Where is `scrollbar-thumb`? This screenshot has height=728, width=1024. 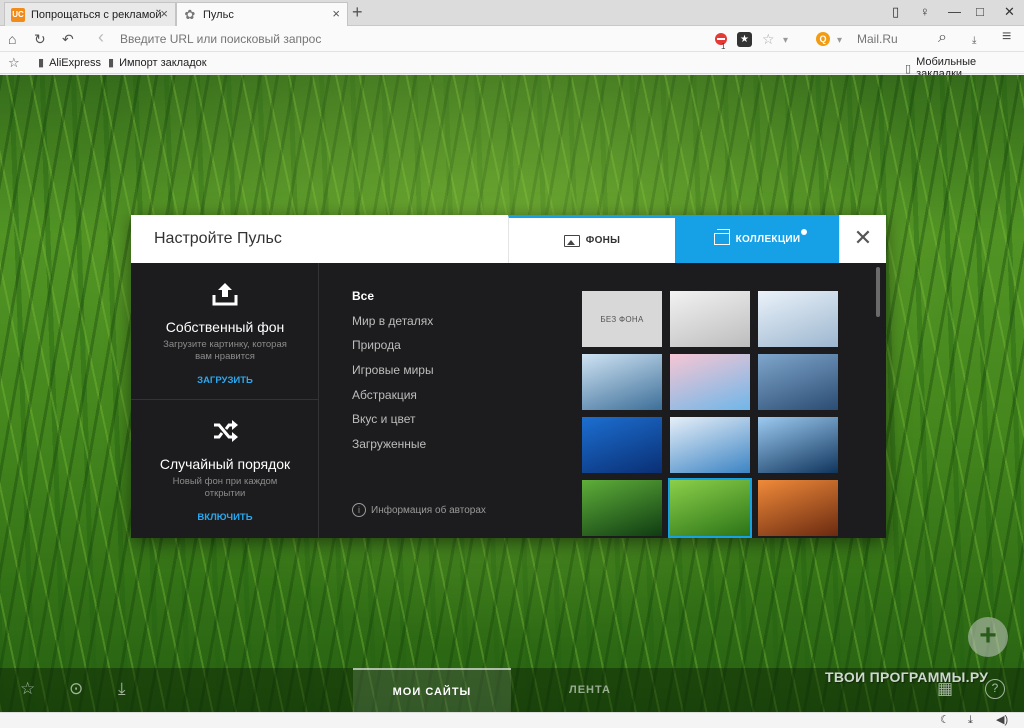 scrollbar-thumb is located at coordinates (878, 292).